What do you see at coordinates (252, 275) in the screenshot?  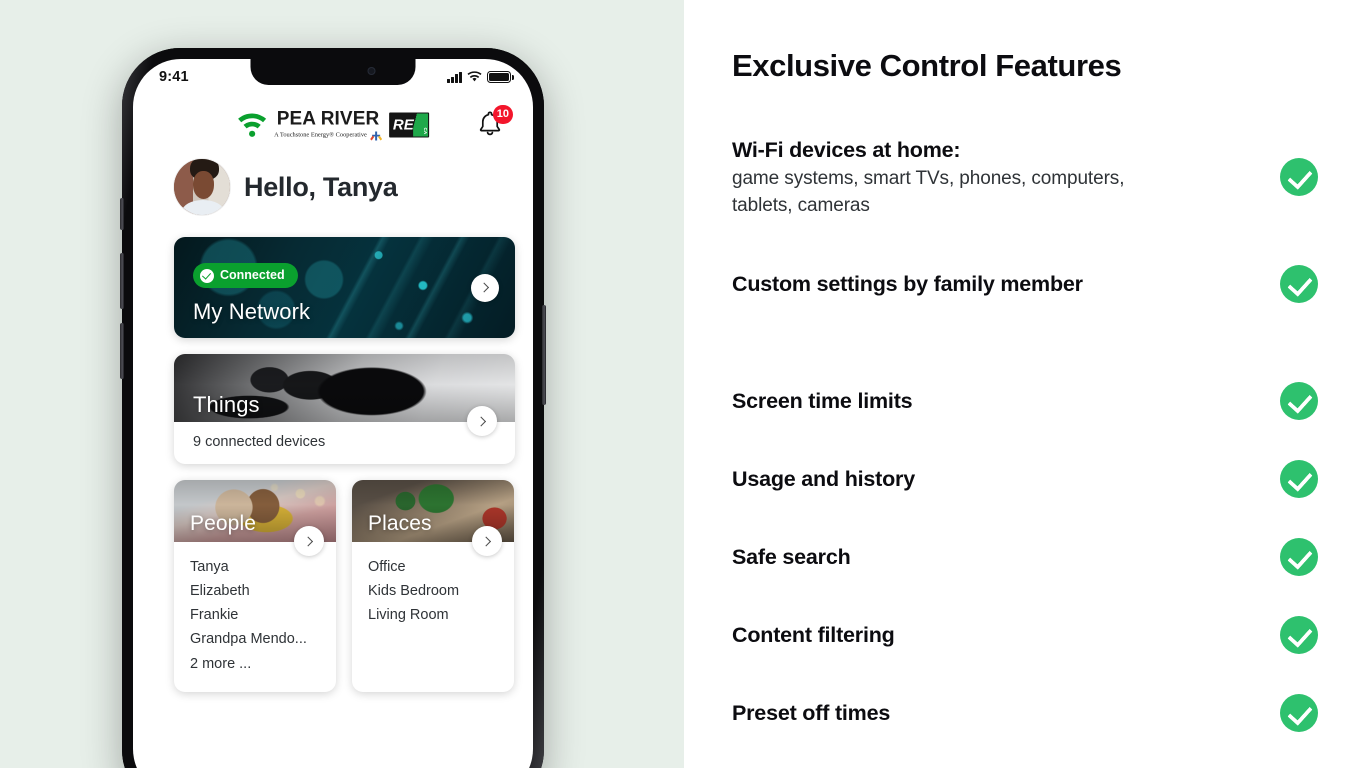 I see `status-badge-label: Connected` at bounding box center [252, 275].